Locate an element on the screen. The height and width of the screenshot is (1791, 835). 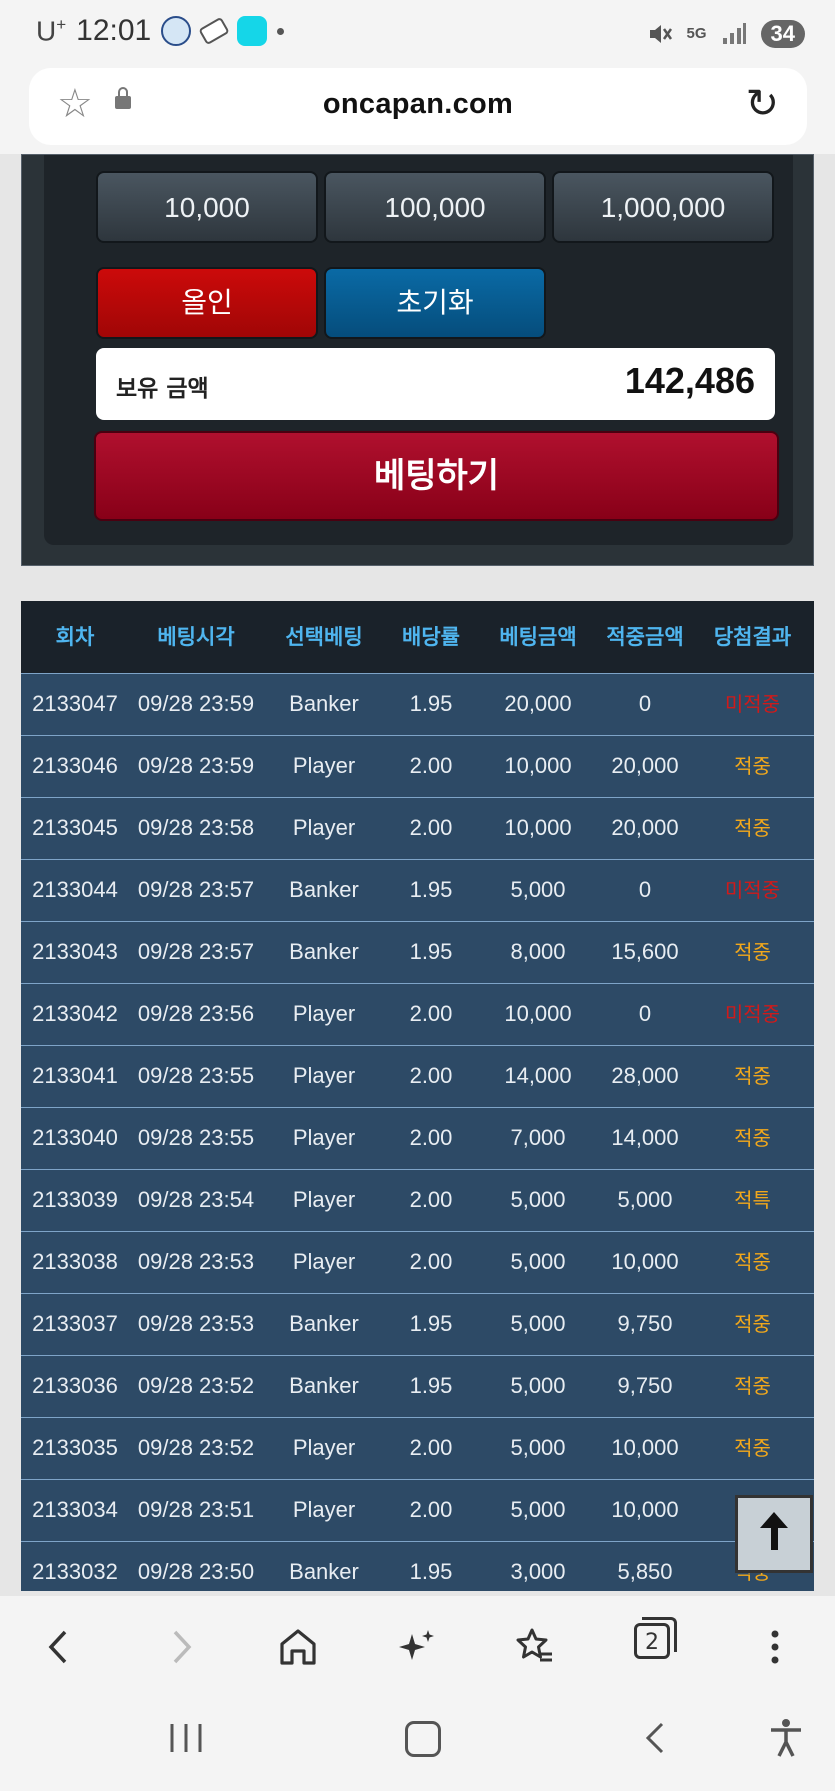
cell-win-amount: 5,850 is located at coordinates (645, 1571).